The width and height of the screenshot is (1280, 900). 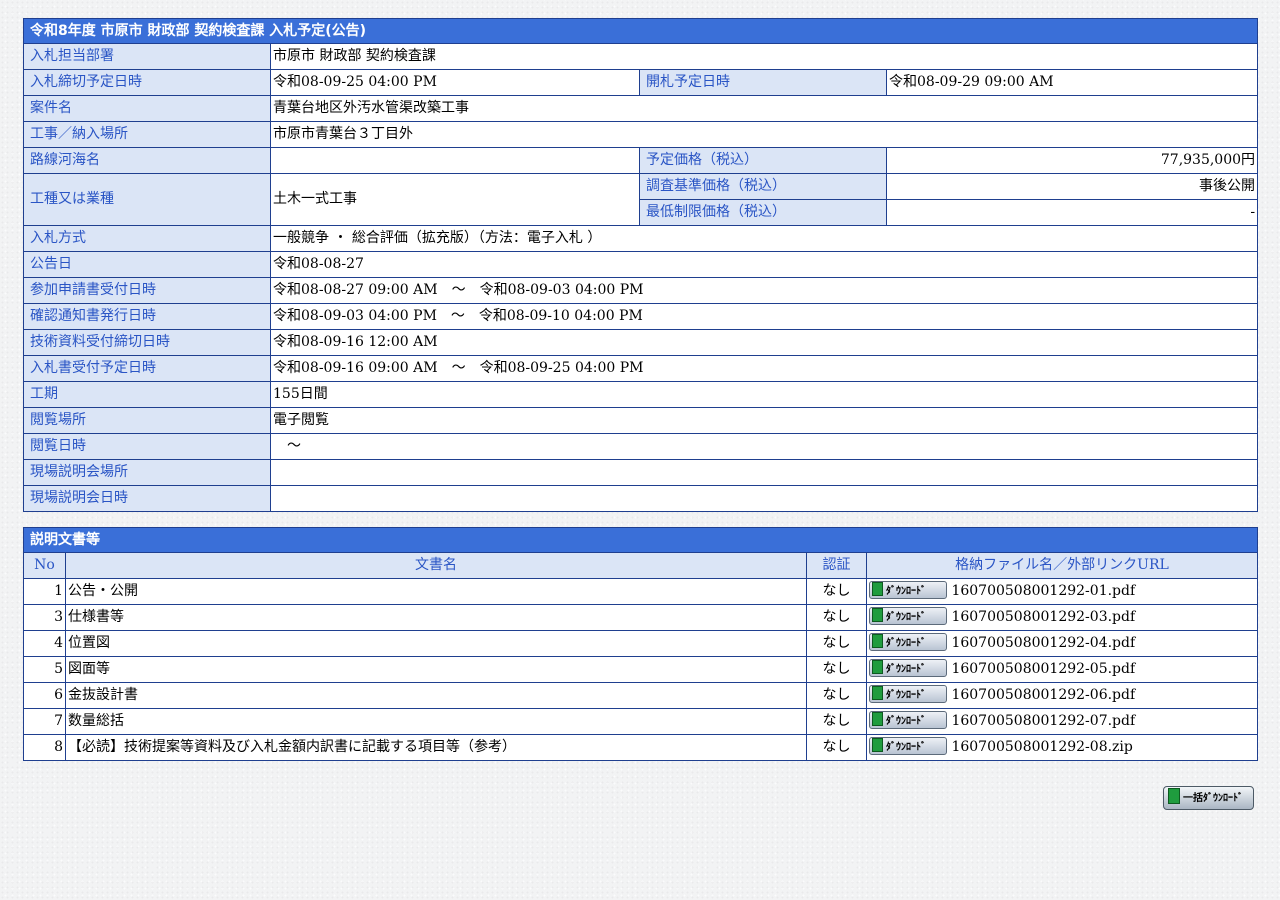 I want to click on doc-name: 【必読】技術提案等資料及び入札金額内訳書に記載する項目等（参考）, so click(x=436, y=747).